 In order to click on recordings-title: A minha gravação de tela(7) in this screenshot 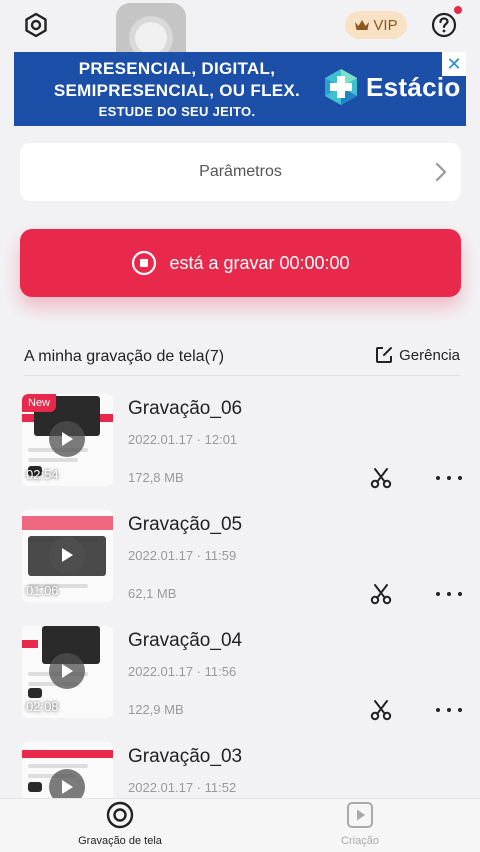, I will do `click(124, 356)`.